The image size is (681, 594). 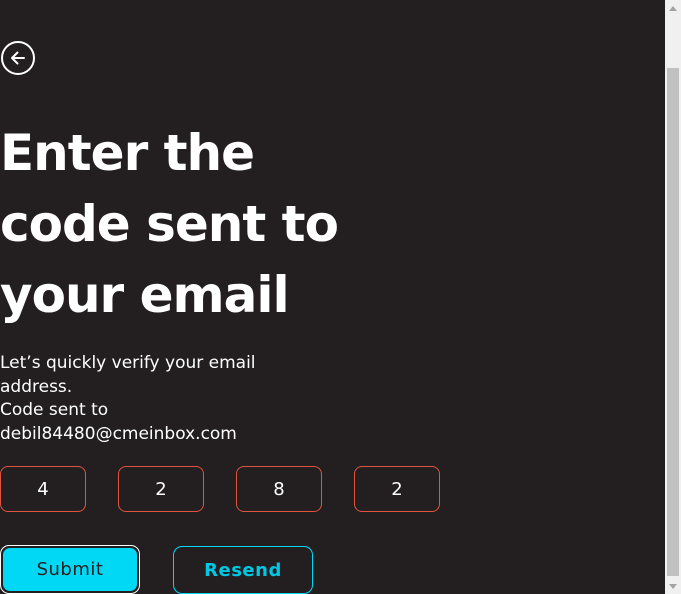 What do you see at coordinates (673, 586) in the screenshot?
I see `scroll-down-arrow-icon` at bounding box center [673, 586].